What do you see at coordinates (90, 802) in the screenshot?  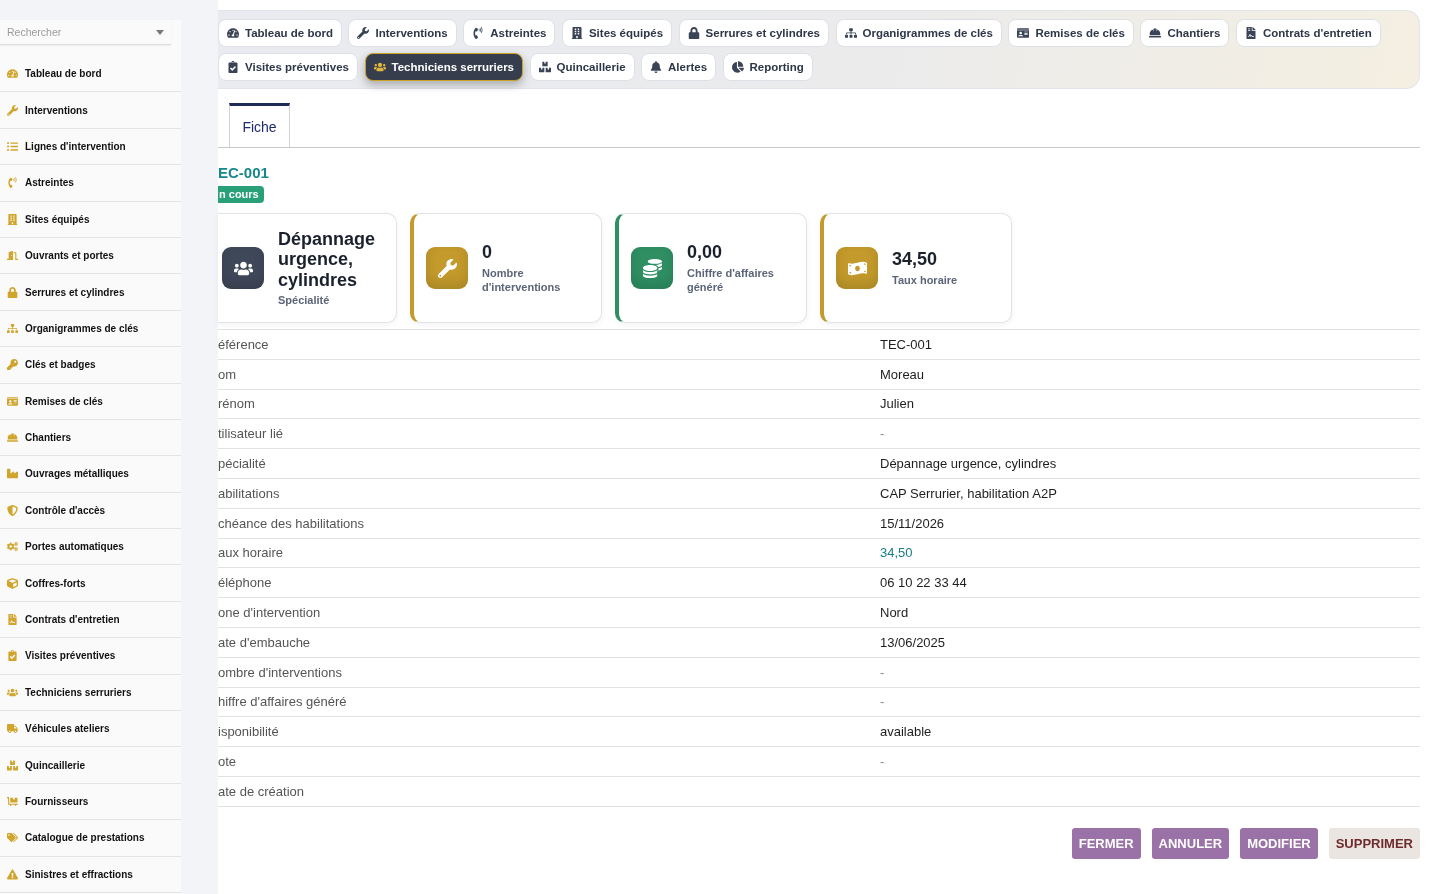 I see `sidebar-item: Fournisseurs` at bounding box center [90, 802].